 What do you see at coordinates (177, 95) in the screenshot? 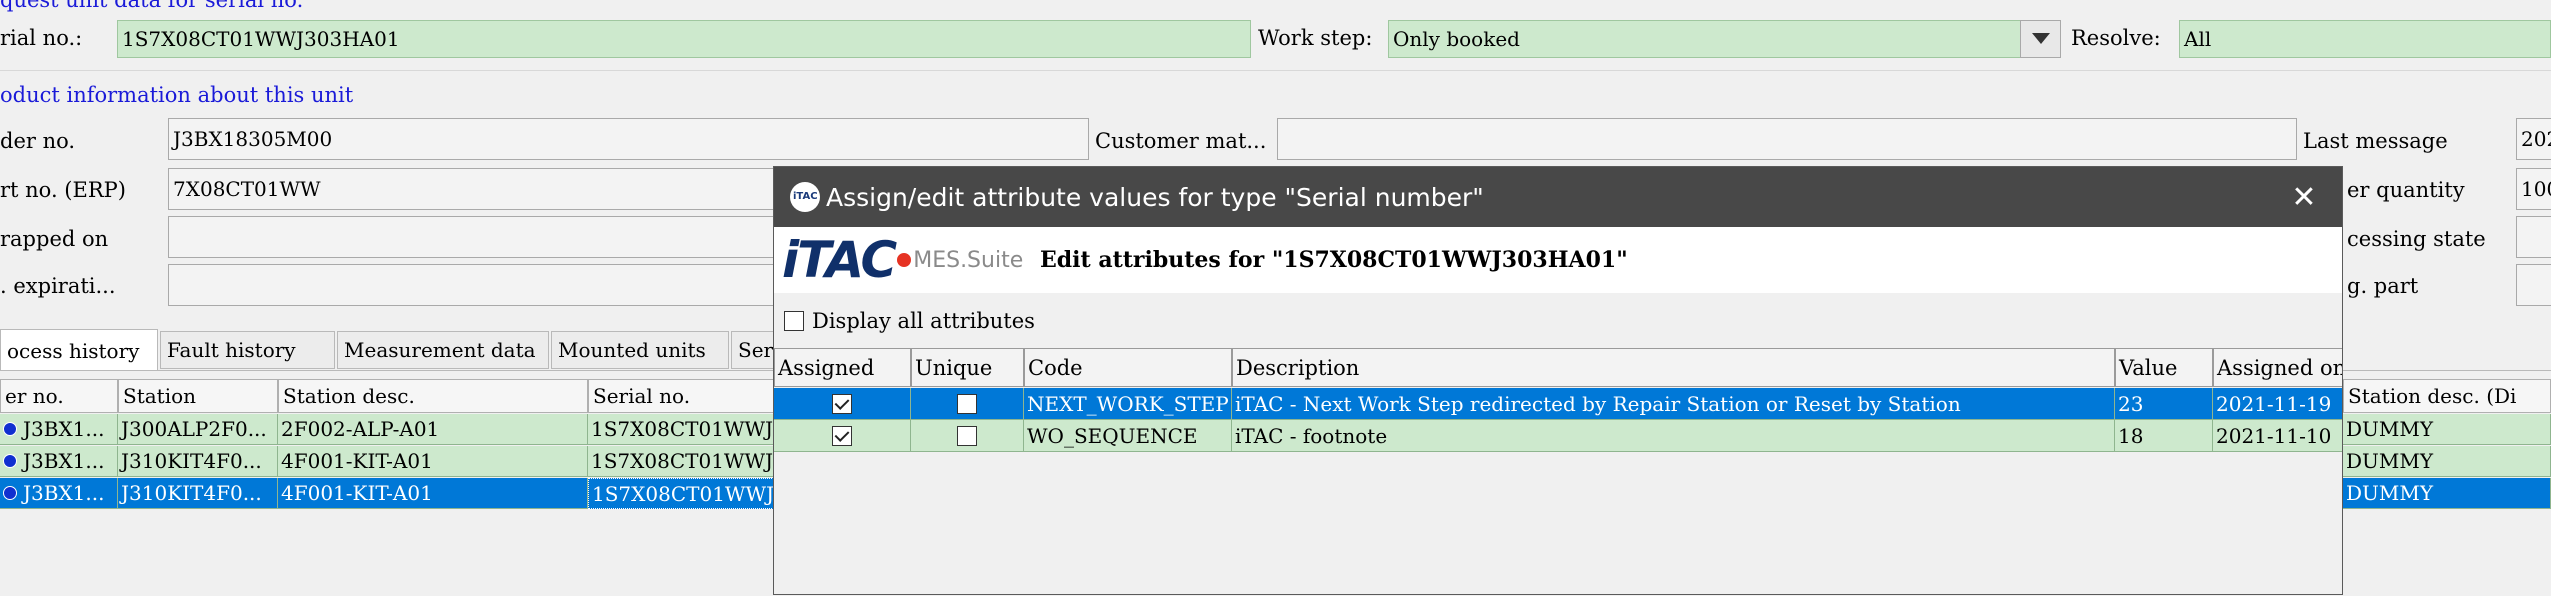
I see `product-section-title: oduct information about this unit` at bounding box center [177, 95].